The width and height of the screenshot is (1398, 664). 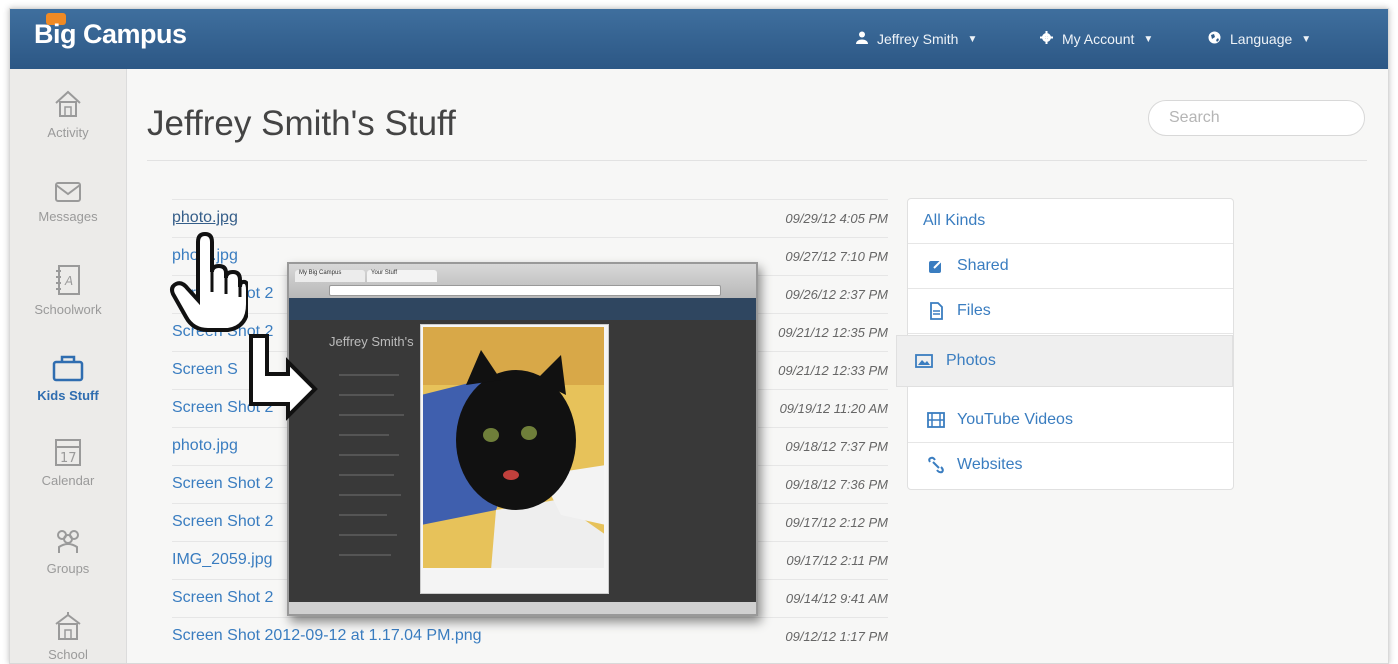 I want to click on file-date: 09/14/12 9:41 AM, so click(x=836, y=598).